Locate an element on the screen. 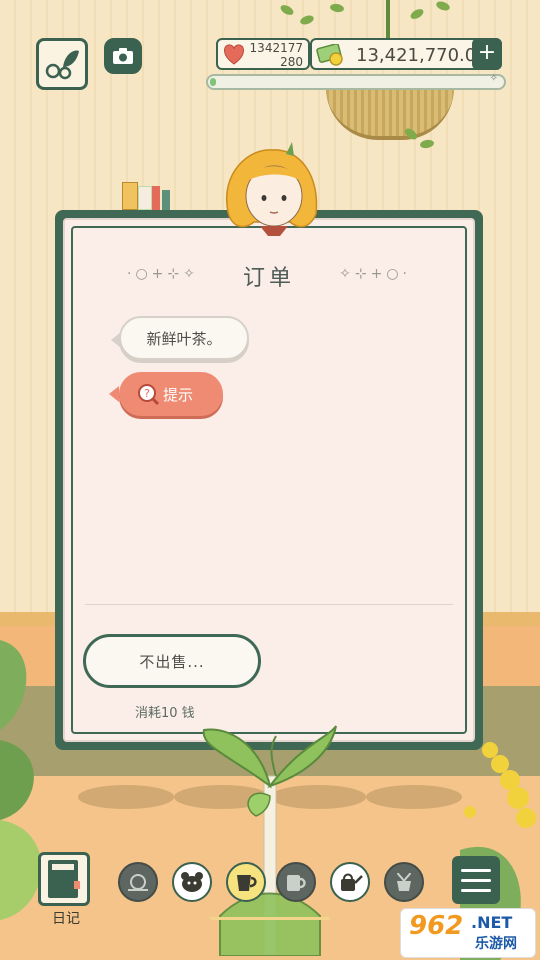 Image resolution: width=540 pixels, height=960 pixels. bear-icon is located at coordinates (192, 882).